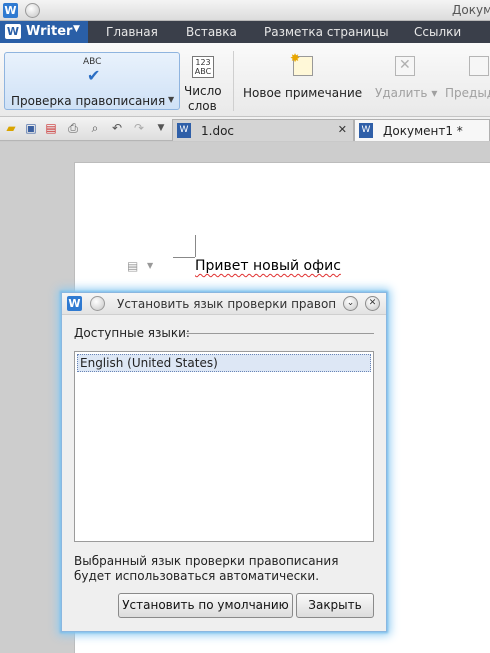 This screenshot has height=653, width=490. I want to click on customize-icon: ▼, so click(161, 128).